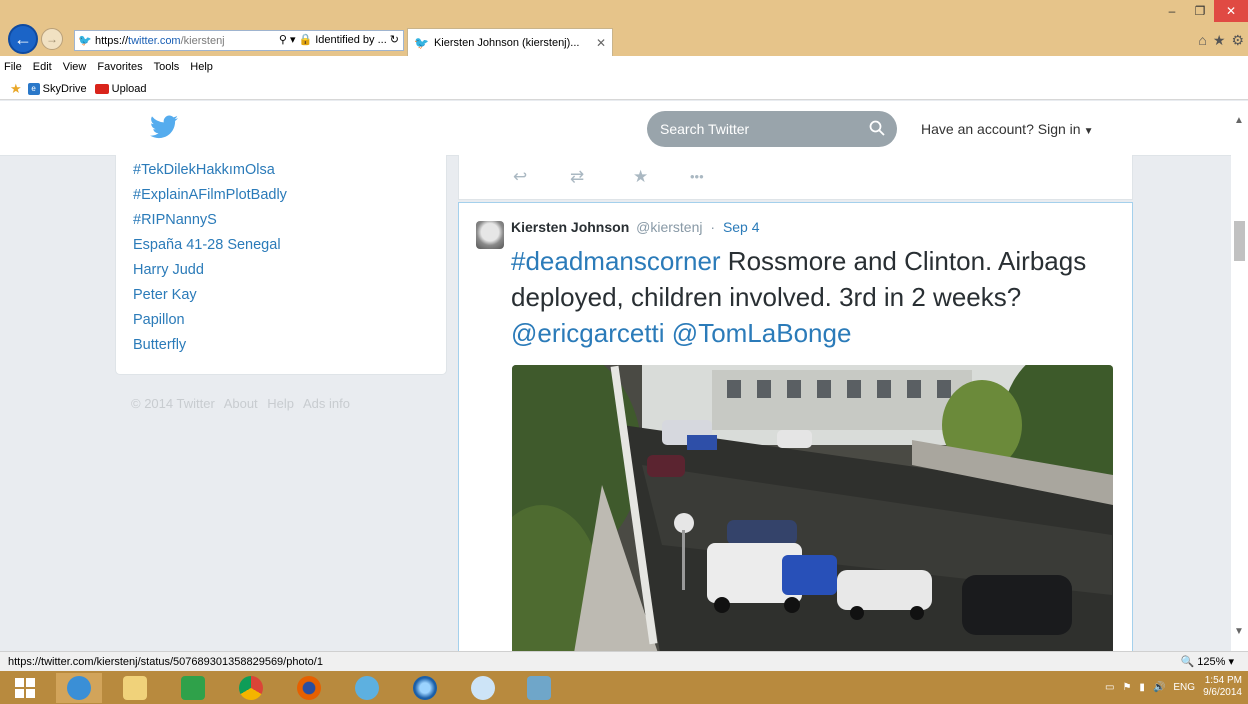 The height and width of the screenshot is (704, 1248). What do you see at coordinates (120, 89) in the screenshot?
I see `favorite-upload: Upload` at bounding box center [120, 89].